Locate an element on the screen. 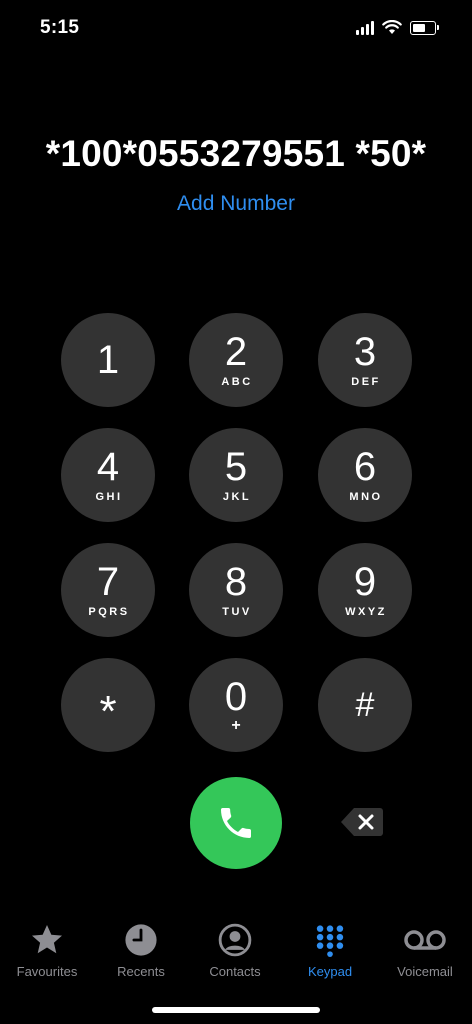  status-icons is located at coordinates (397, 27).